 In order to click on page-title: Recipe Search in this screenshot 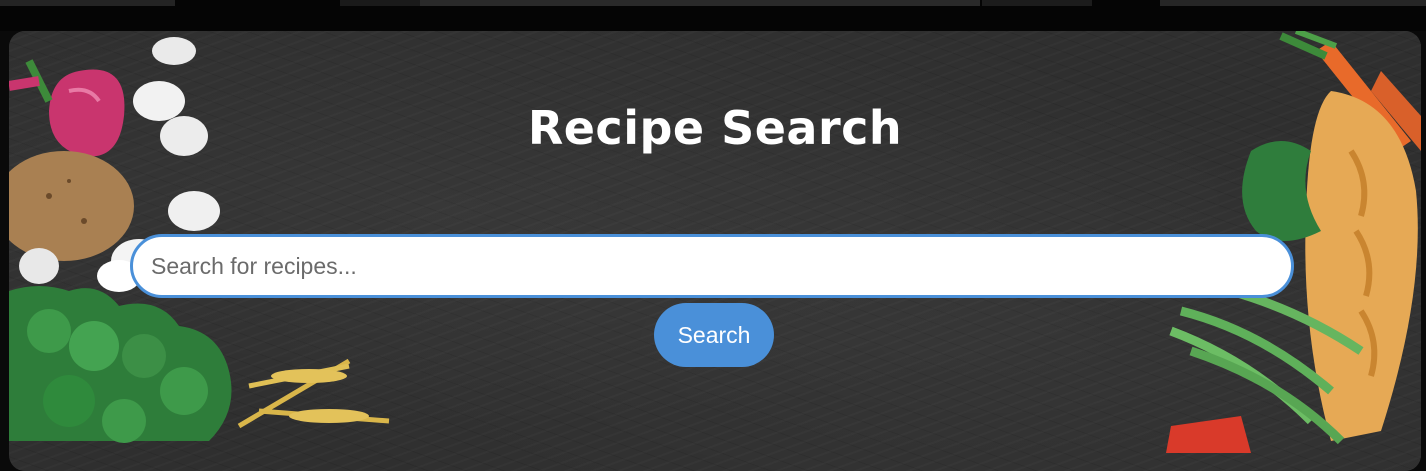, I will do `click(715, 128)`.